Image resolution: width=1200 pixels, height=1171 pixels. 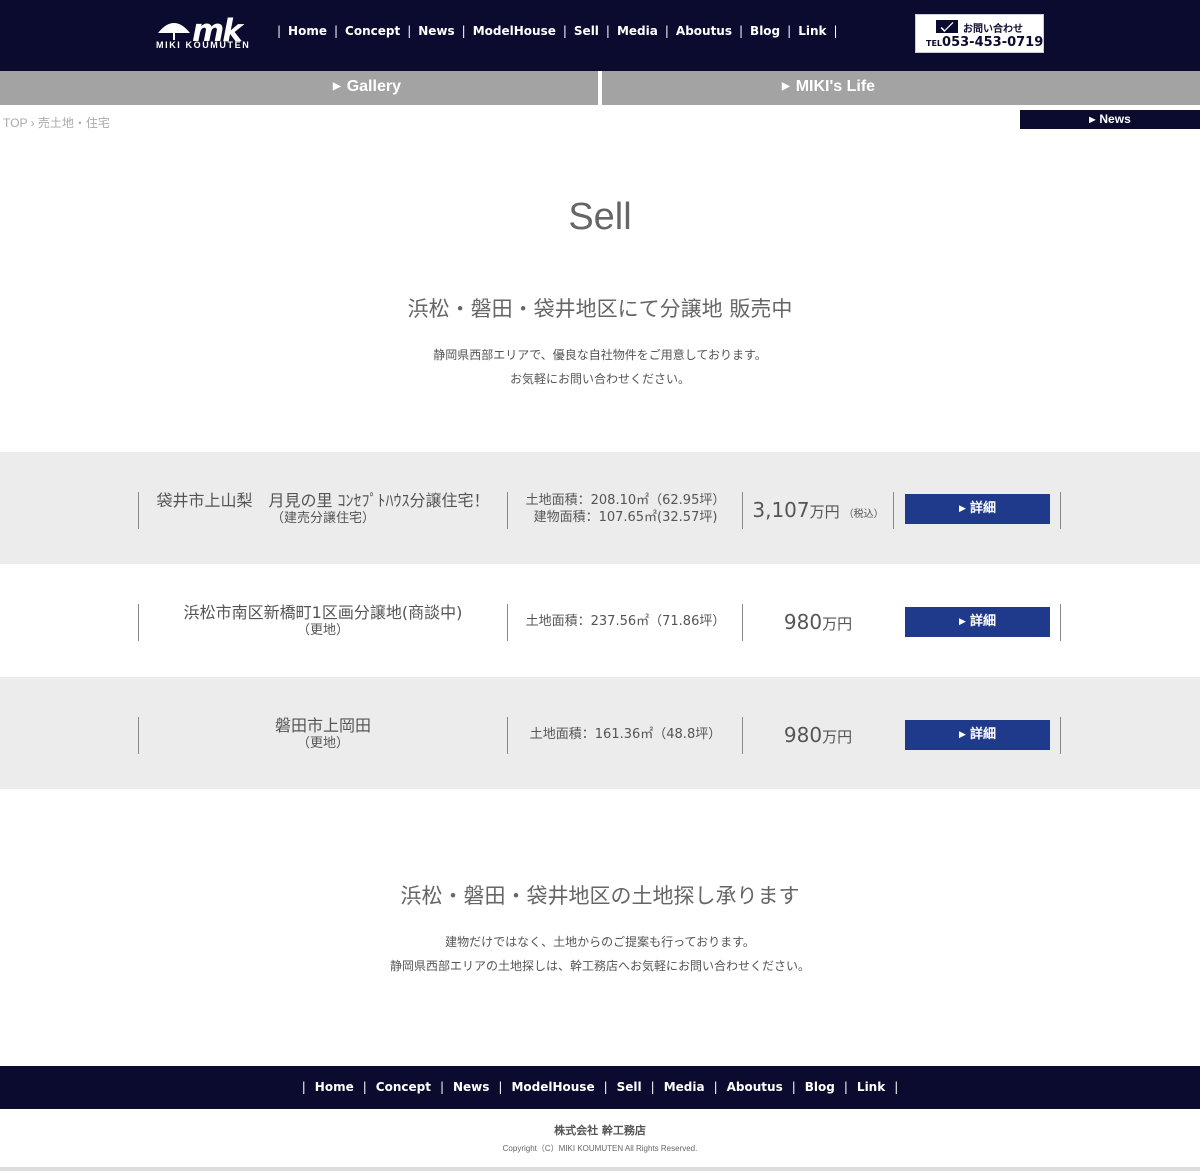 I want to click on contact-tel: TEL053-453-0719, so click(x=985, y=42).